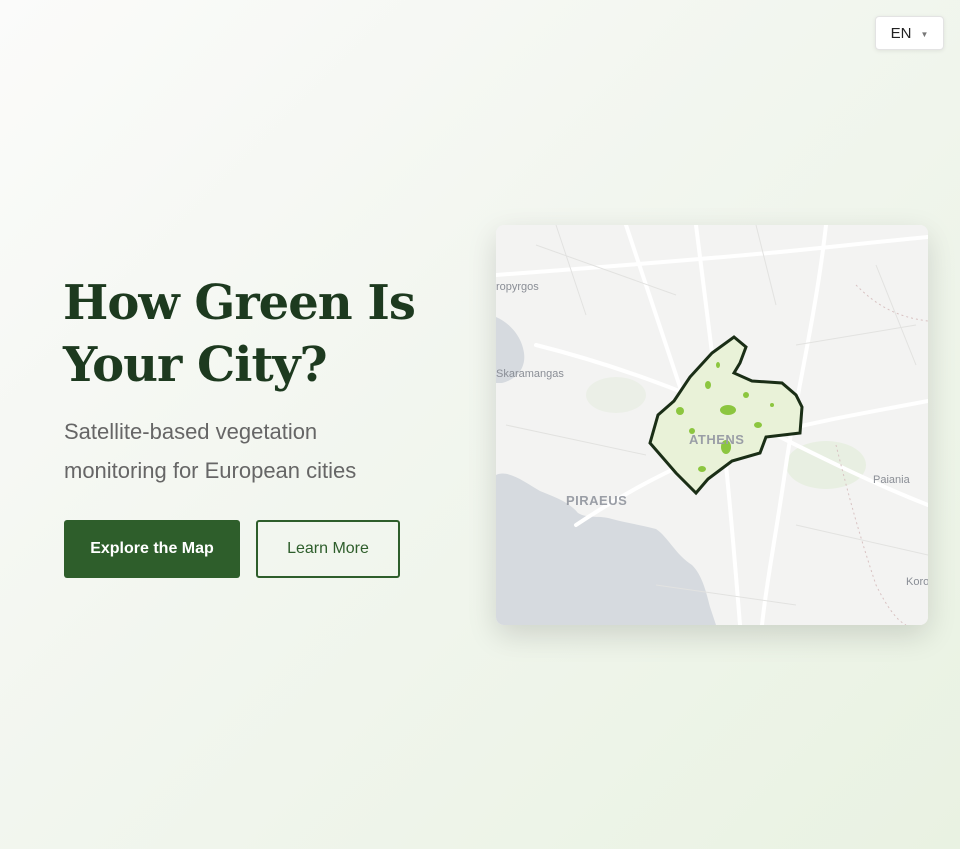 This screenshot has height=850, width=960. I want to click on hero-title: How Green Is Your City?, so click(239, 334).